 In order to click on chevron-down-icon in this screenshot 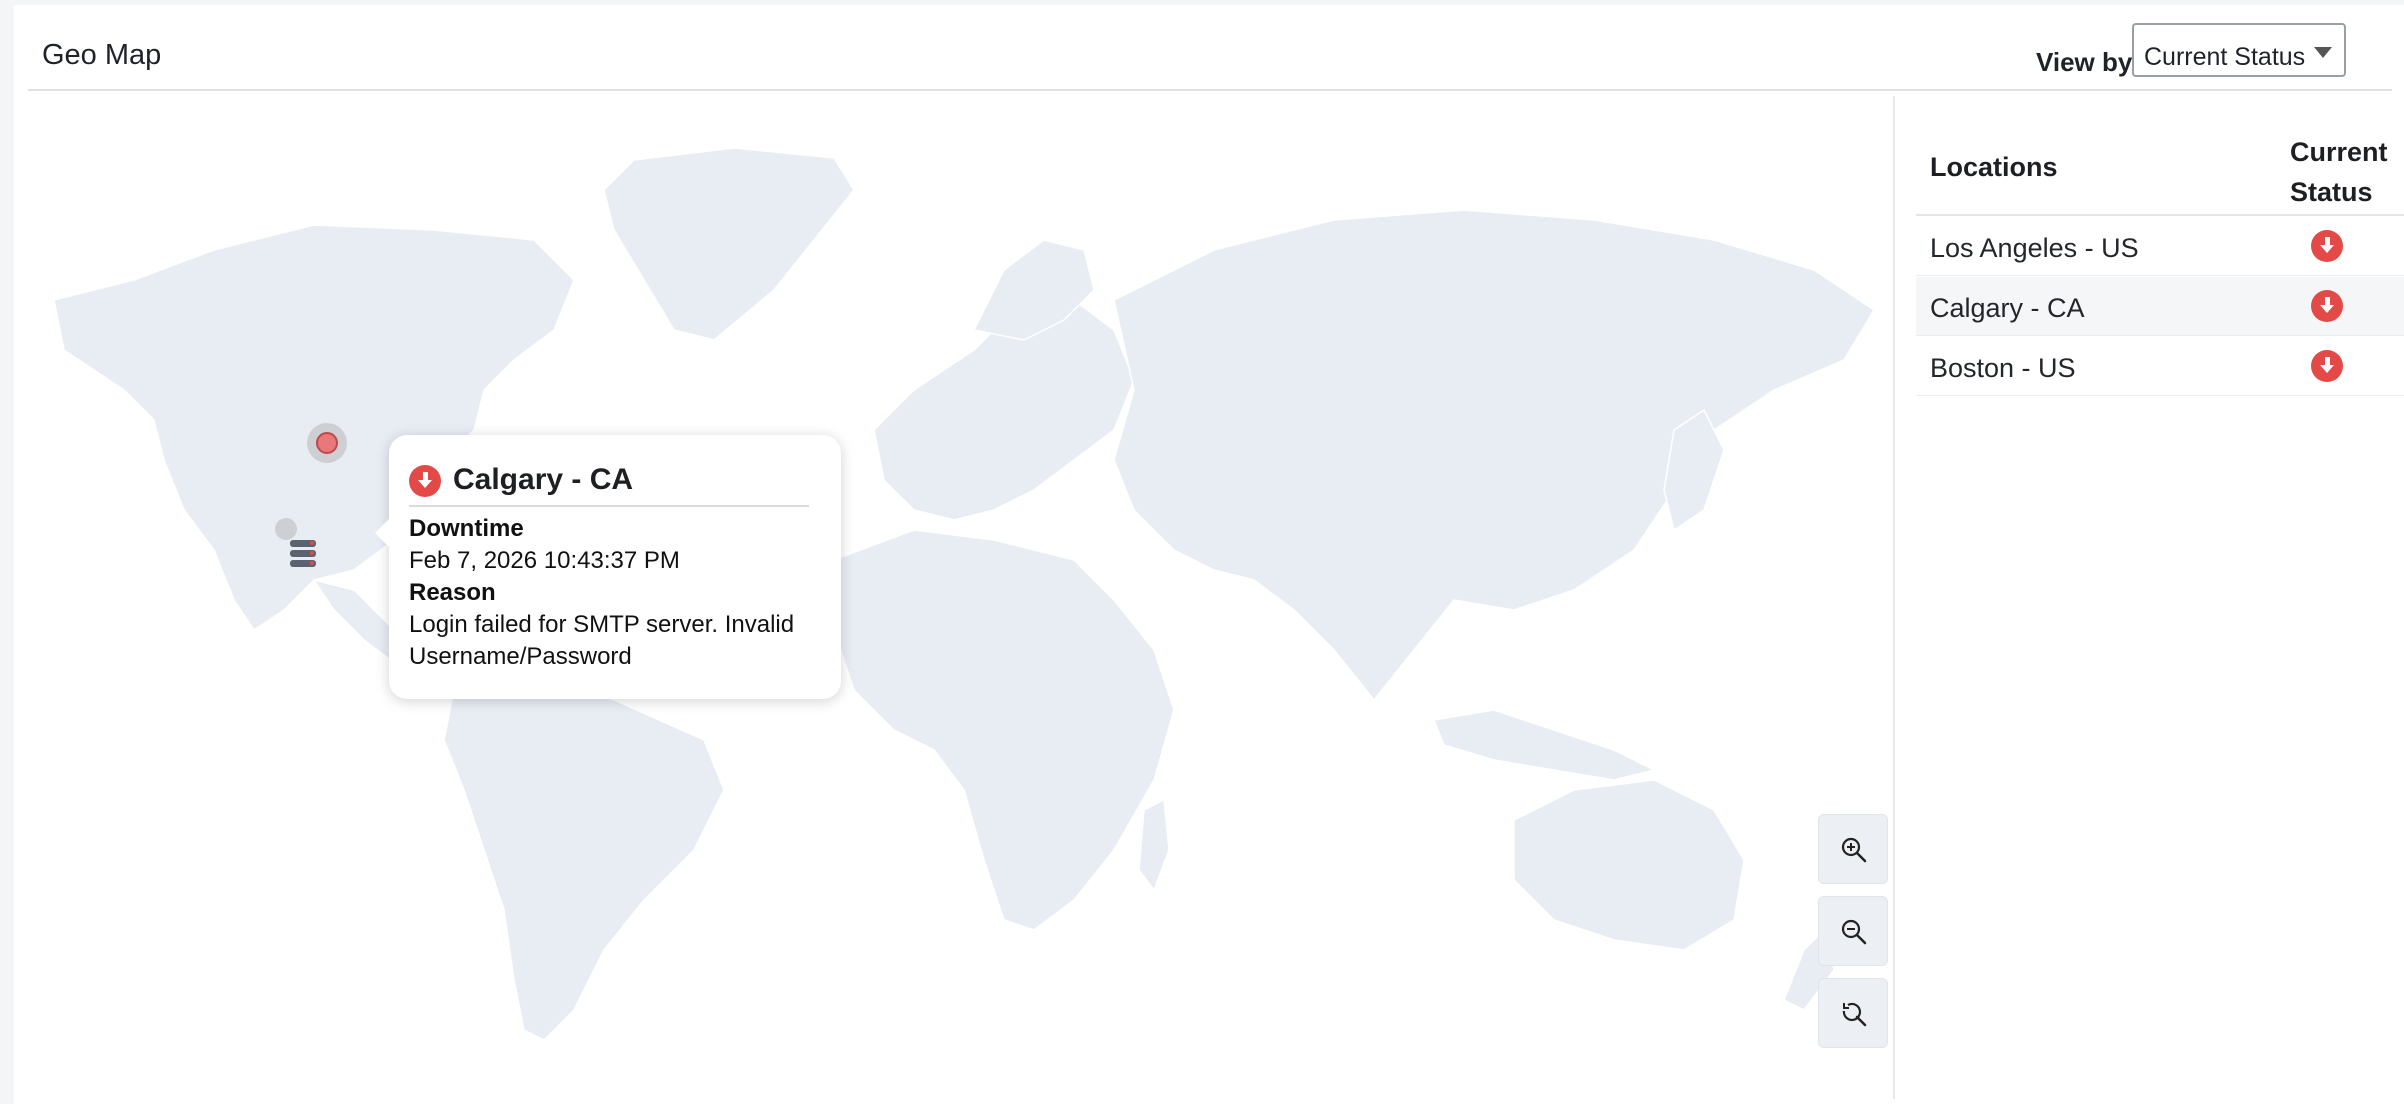, I will do `click(2323, 52)`.